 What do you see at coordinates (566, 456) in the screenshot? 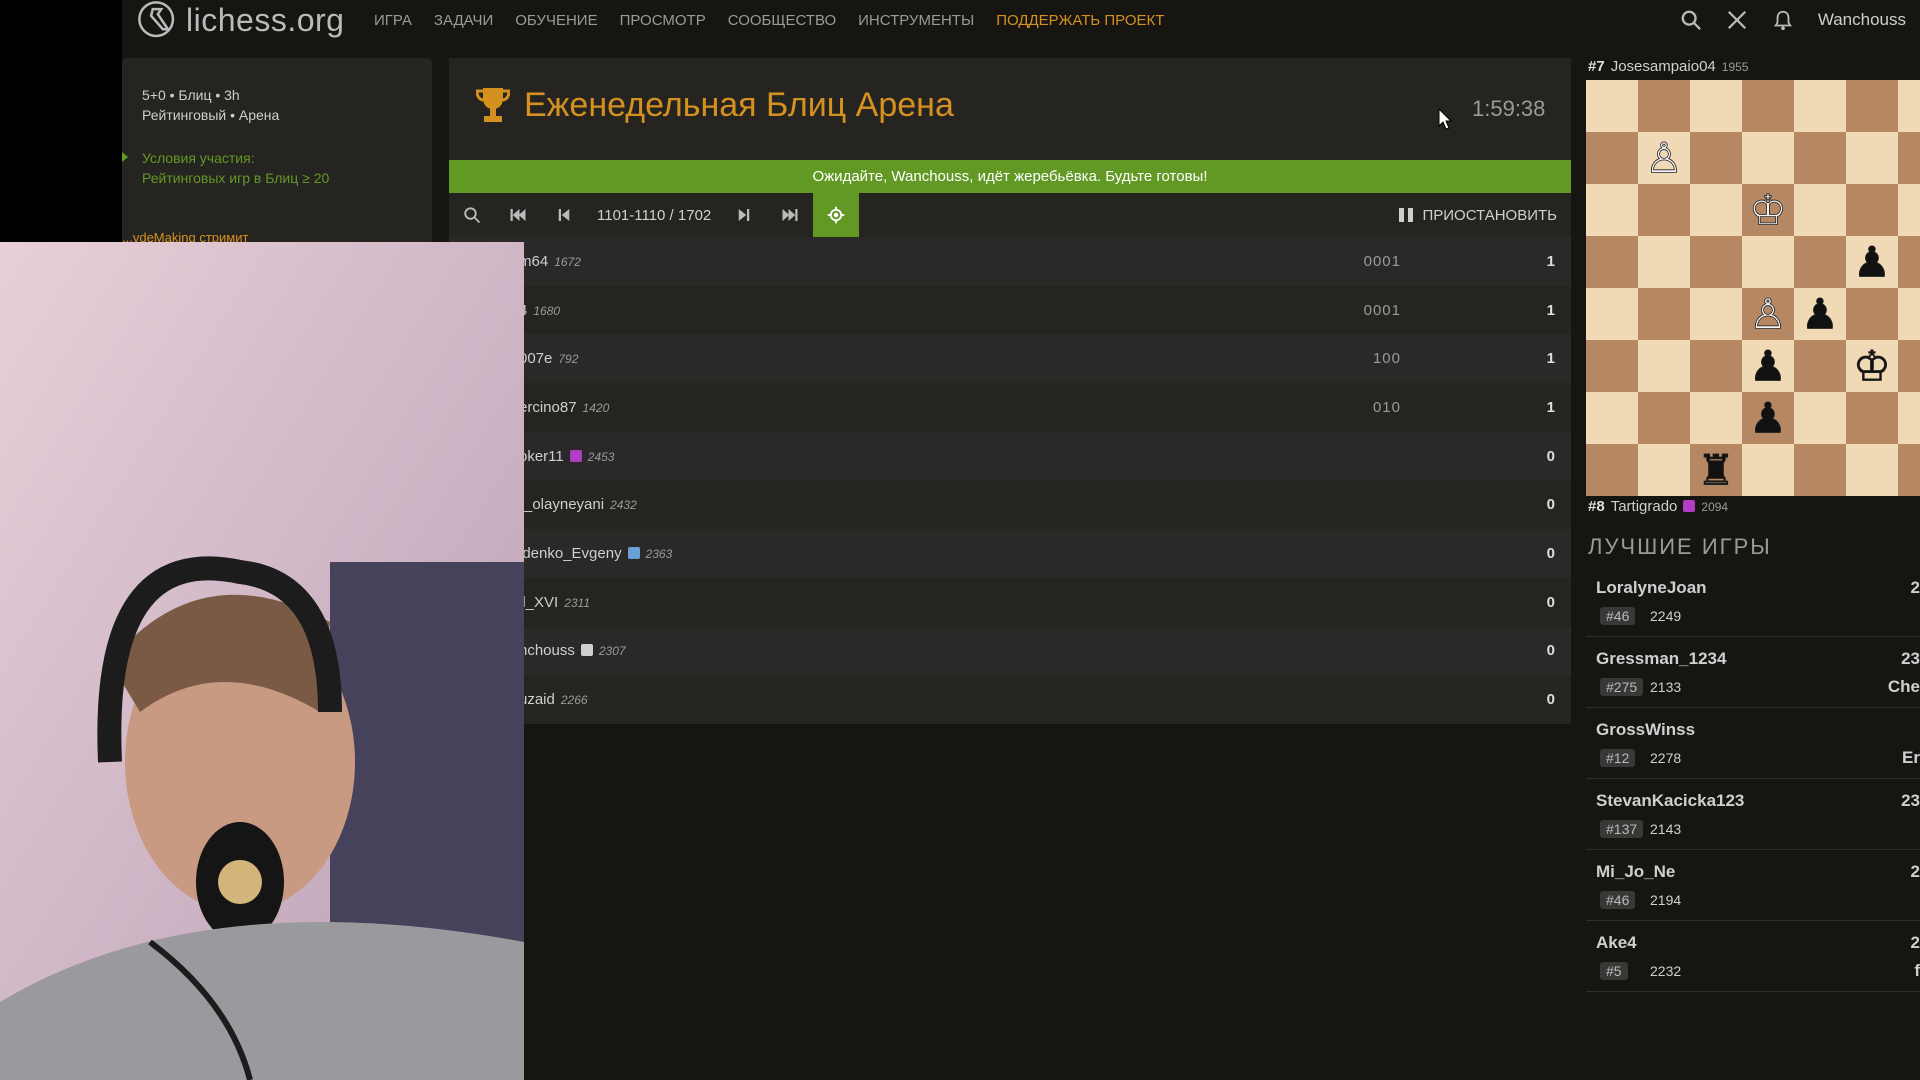
I see `player-name: oker11 2453` at bounding box center [566, 456].